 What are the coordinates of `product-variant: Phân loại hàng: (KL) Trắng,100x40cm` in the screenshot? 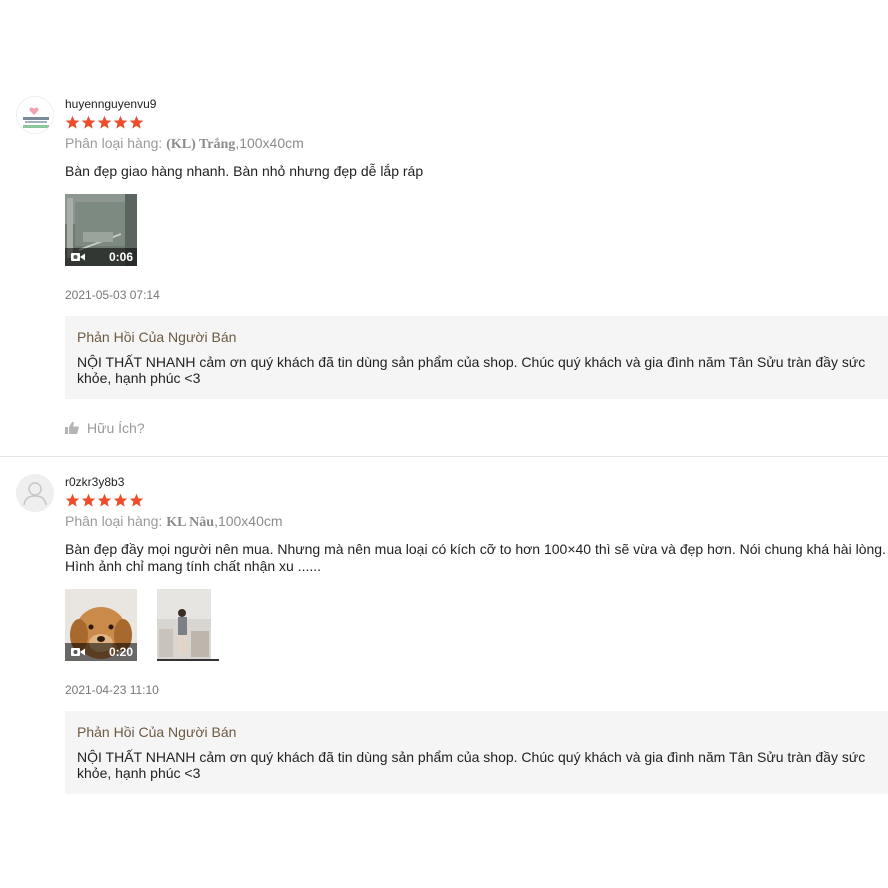 It's located at (476, 143).